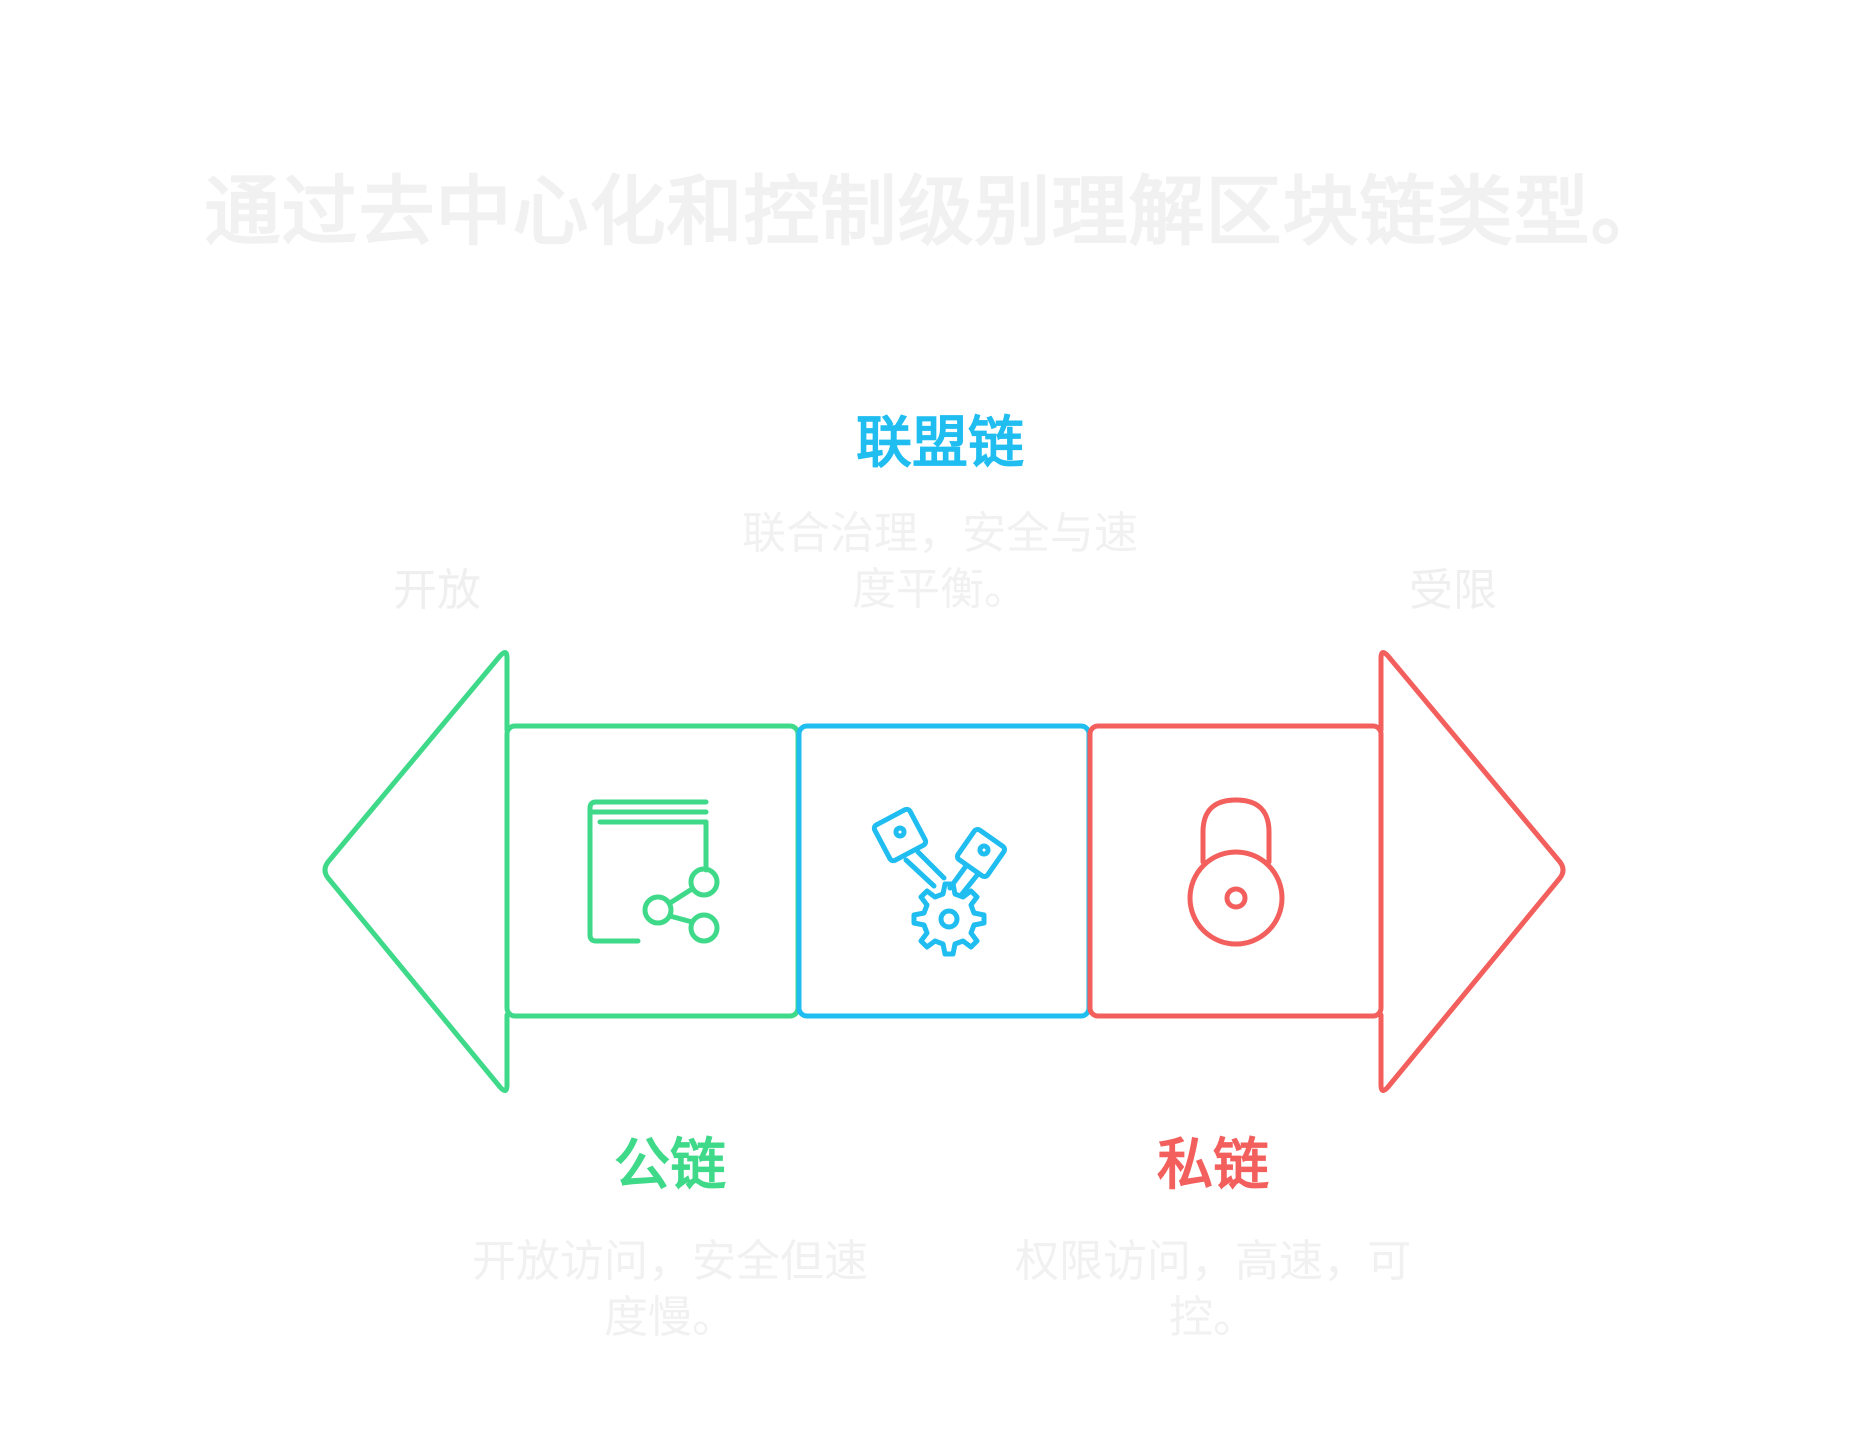 The height and width of the screenshot is (1436, 1872). I want to click on consortium-chain-segment, so click(944, 871).